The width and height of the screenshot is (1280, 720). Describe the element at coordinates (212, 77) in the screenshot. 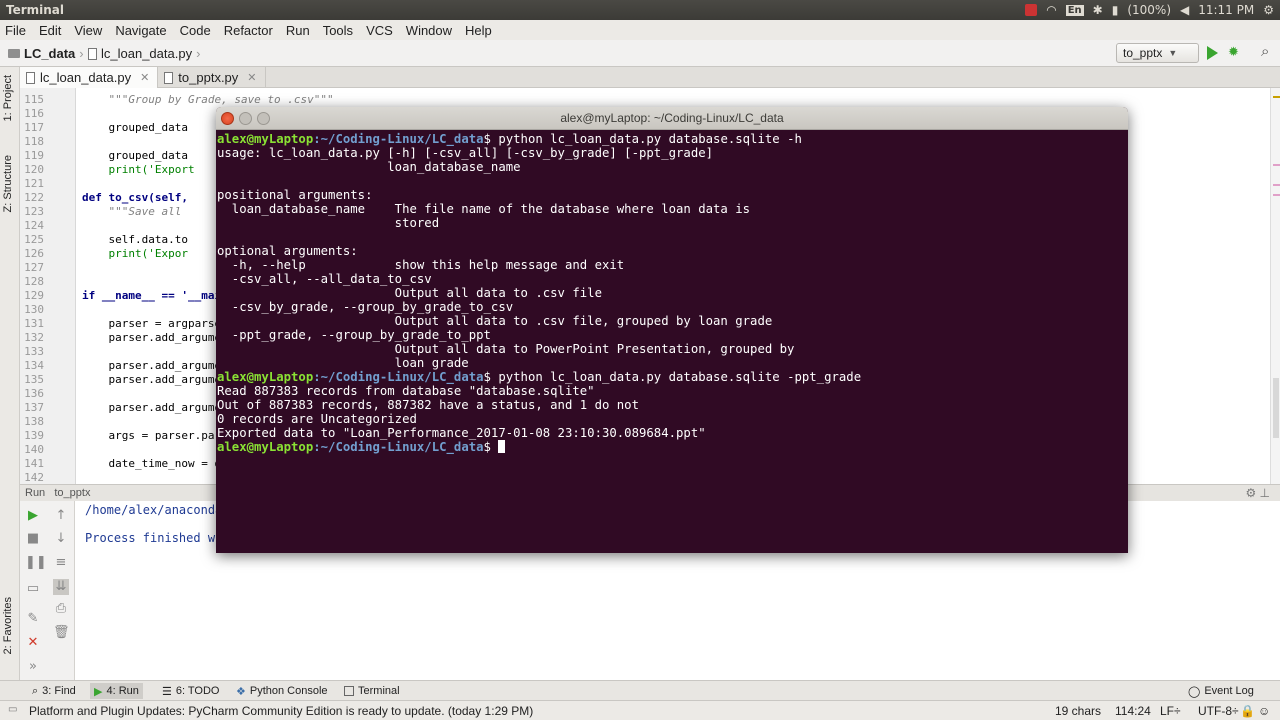

I see `tab-to-pptx: to_pptx.py ✕` at that location.